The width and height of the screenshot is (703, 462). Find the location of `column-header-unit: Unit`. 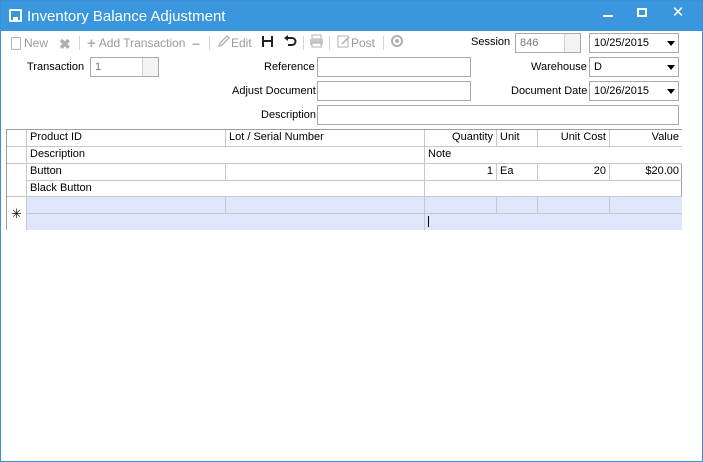

column-header-unit: Unit is located at coordinates (517, 138).